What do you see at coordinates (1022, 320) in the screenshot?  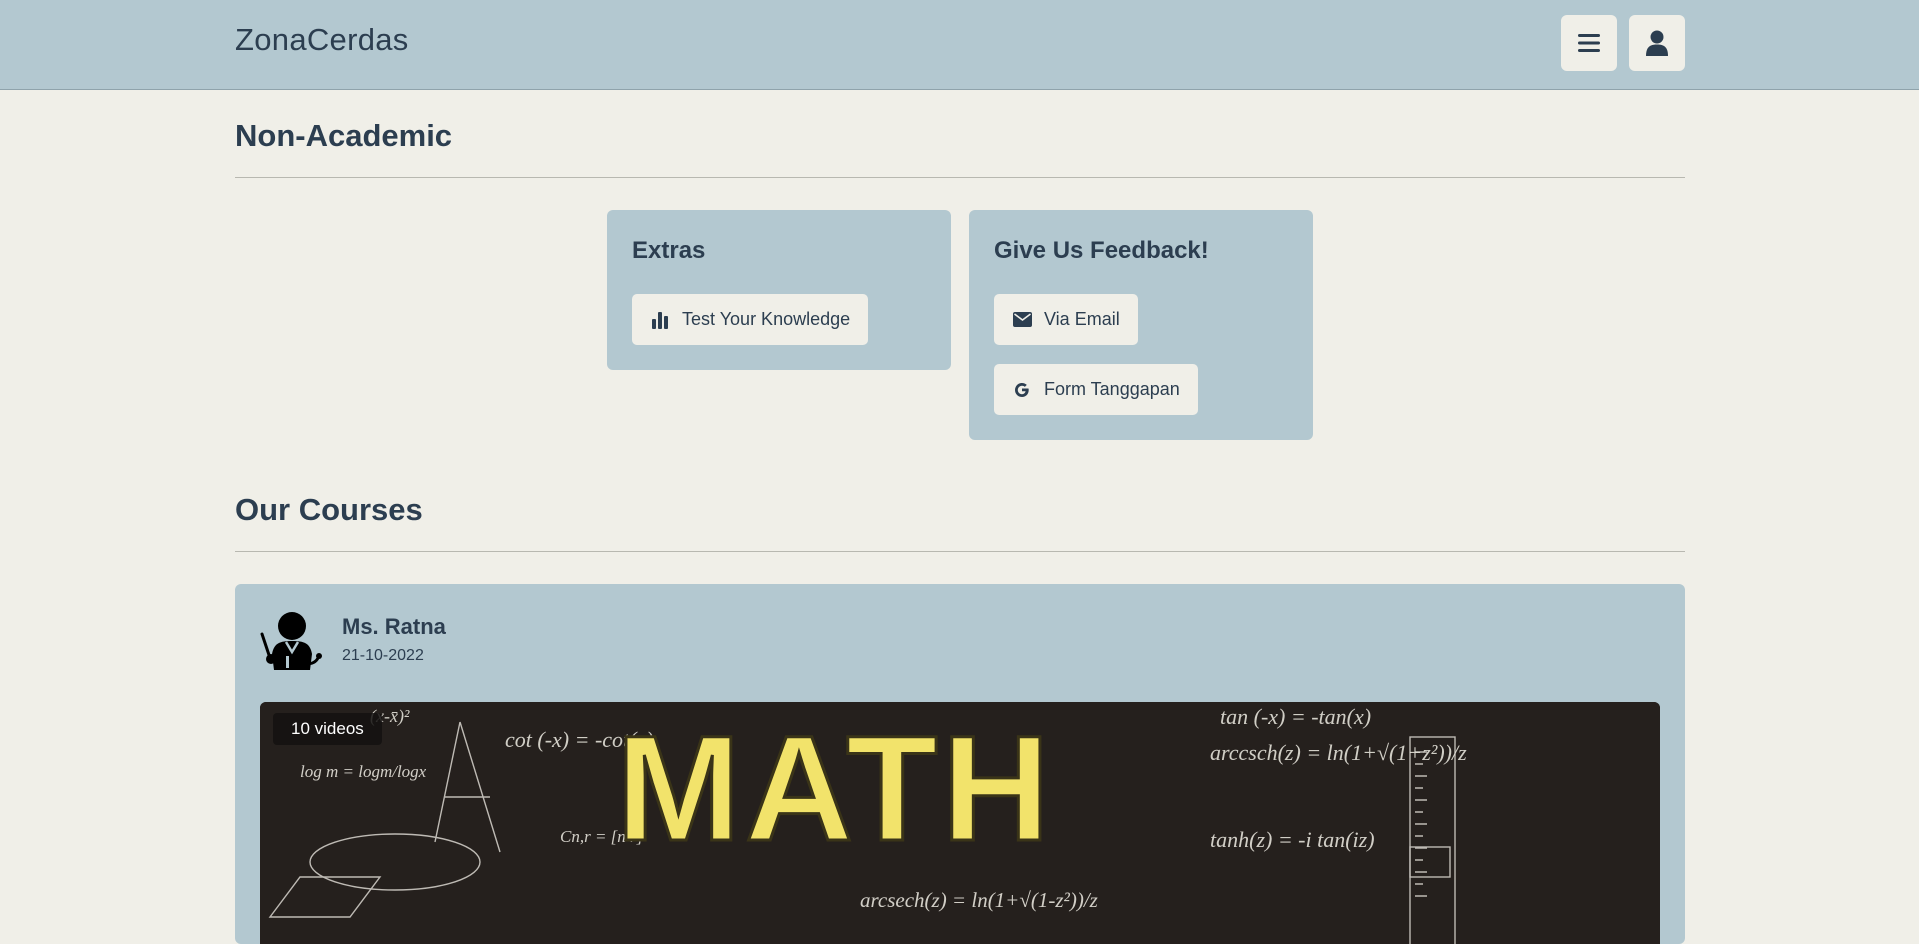 I see `envelope-icon` at bounding box center [1022, 320].